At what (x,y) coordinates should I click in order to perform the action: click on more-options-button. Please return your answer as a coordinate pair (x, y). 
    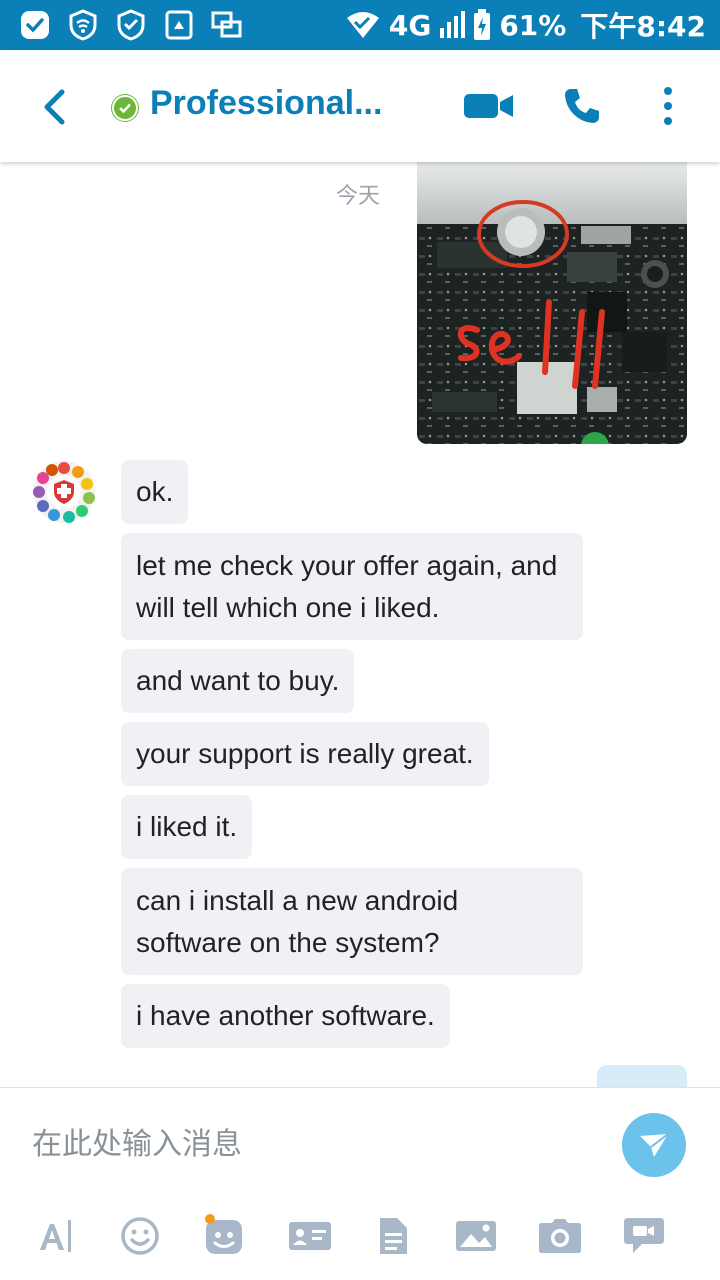
    Looking at the image, I should click on (668, 106).